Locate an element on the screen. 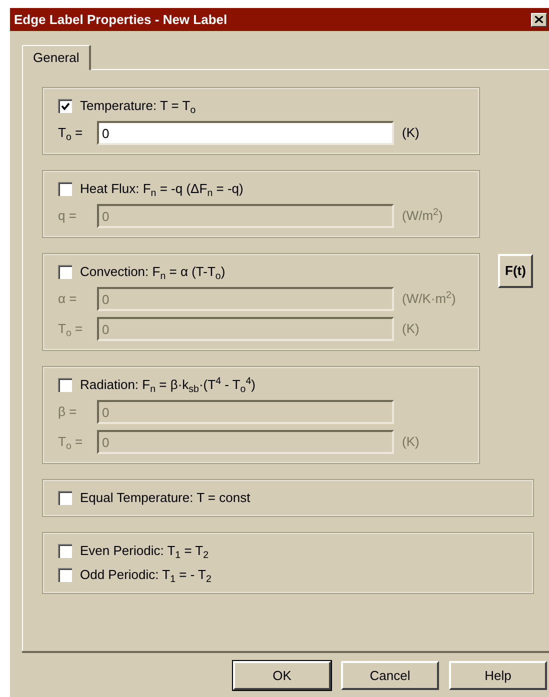  close-button is located at coordinates (539, 19).